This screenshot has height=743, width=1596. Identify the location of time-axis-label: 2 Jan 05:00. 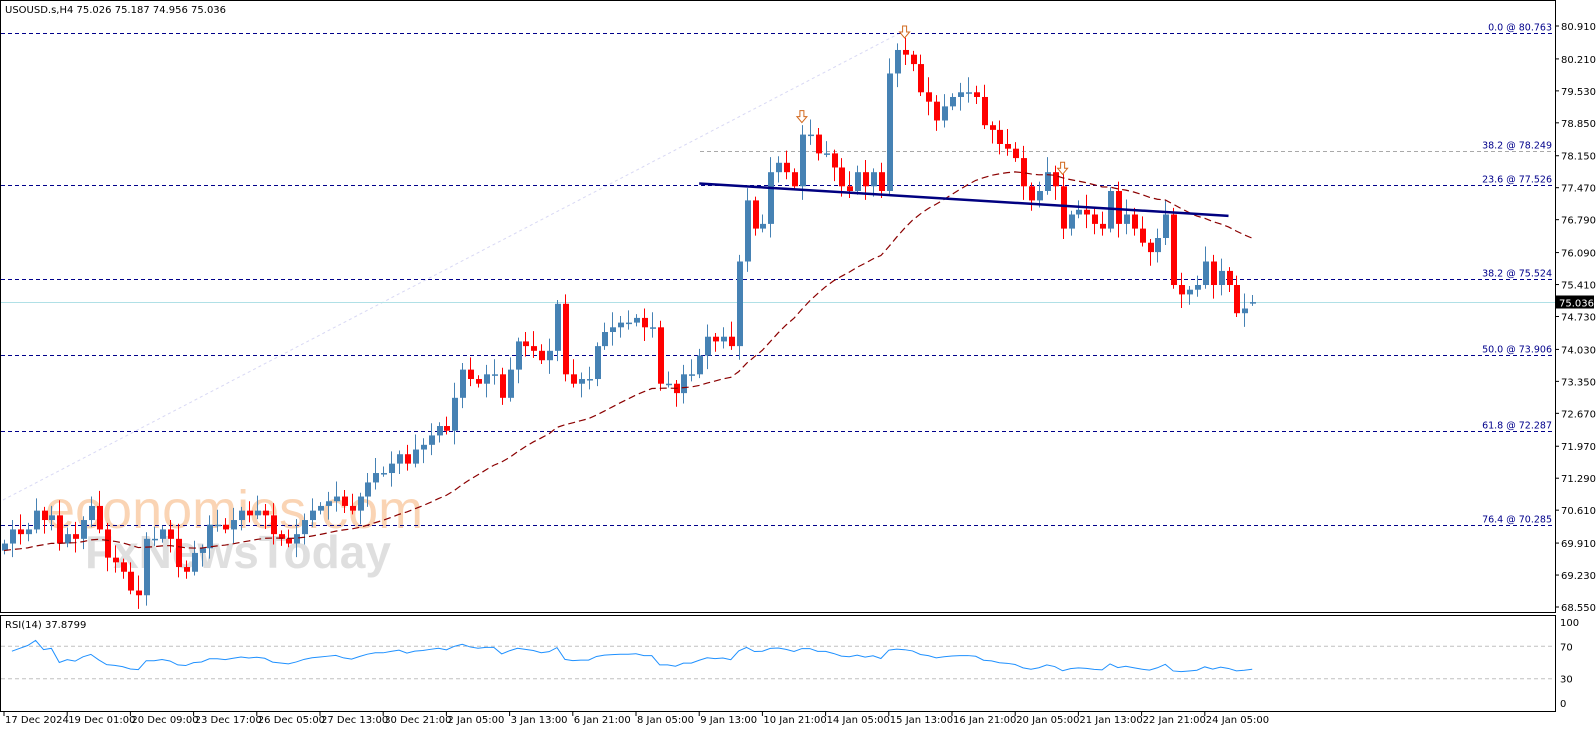
(475, 720).